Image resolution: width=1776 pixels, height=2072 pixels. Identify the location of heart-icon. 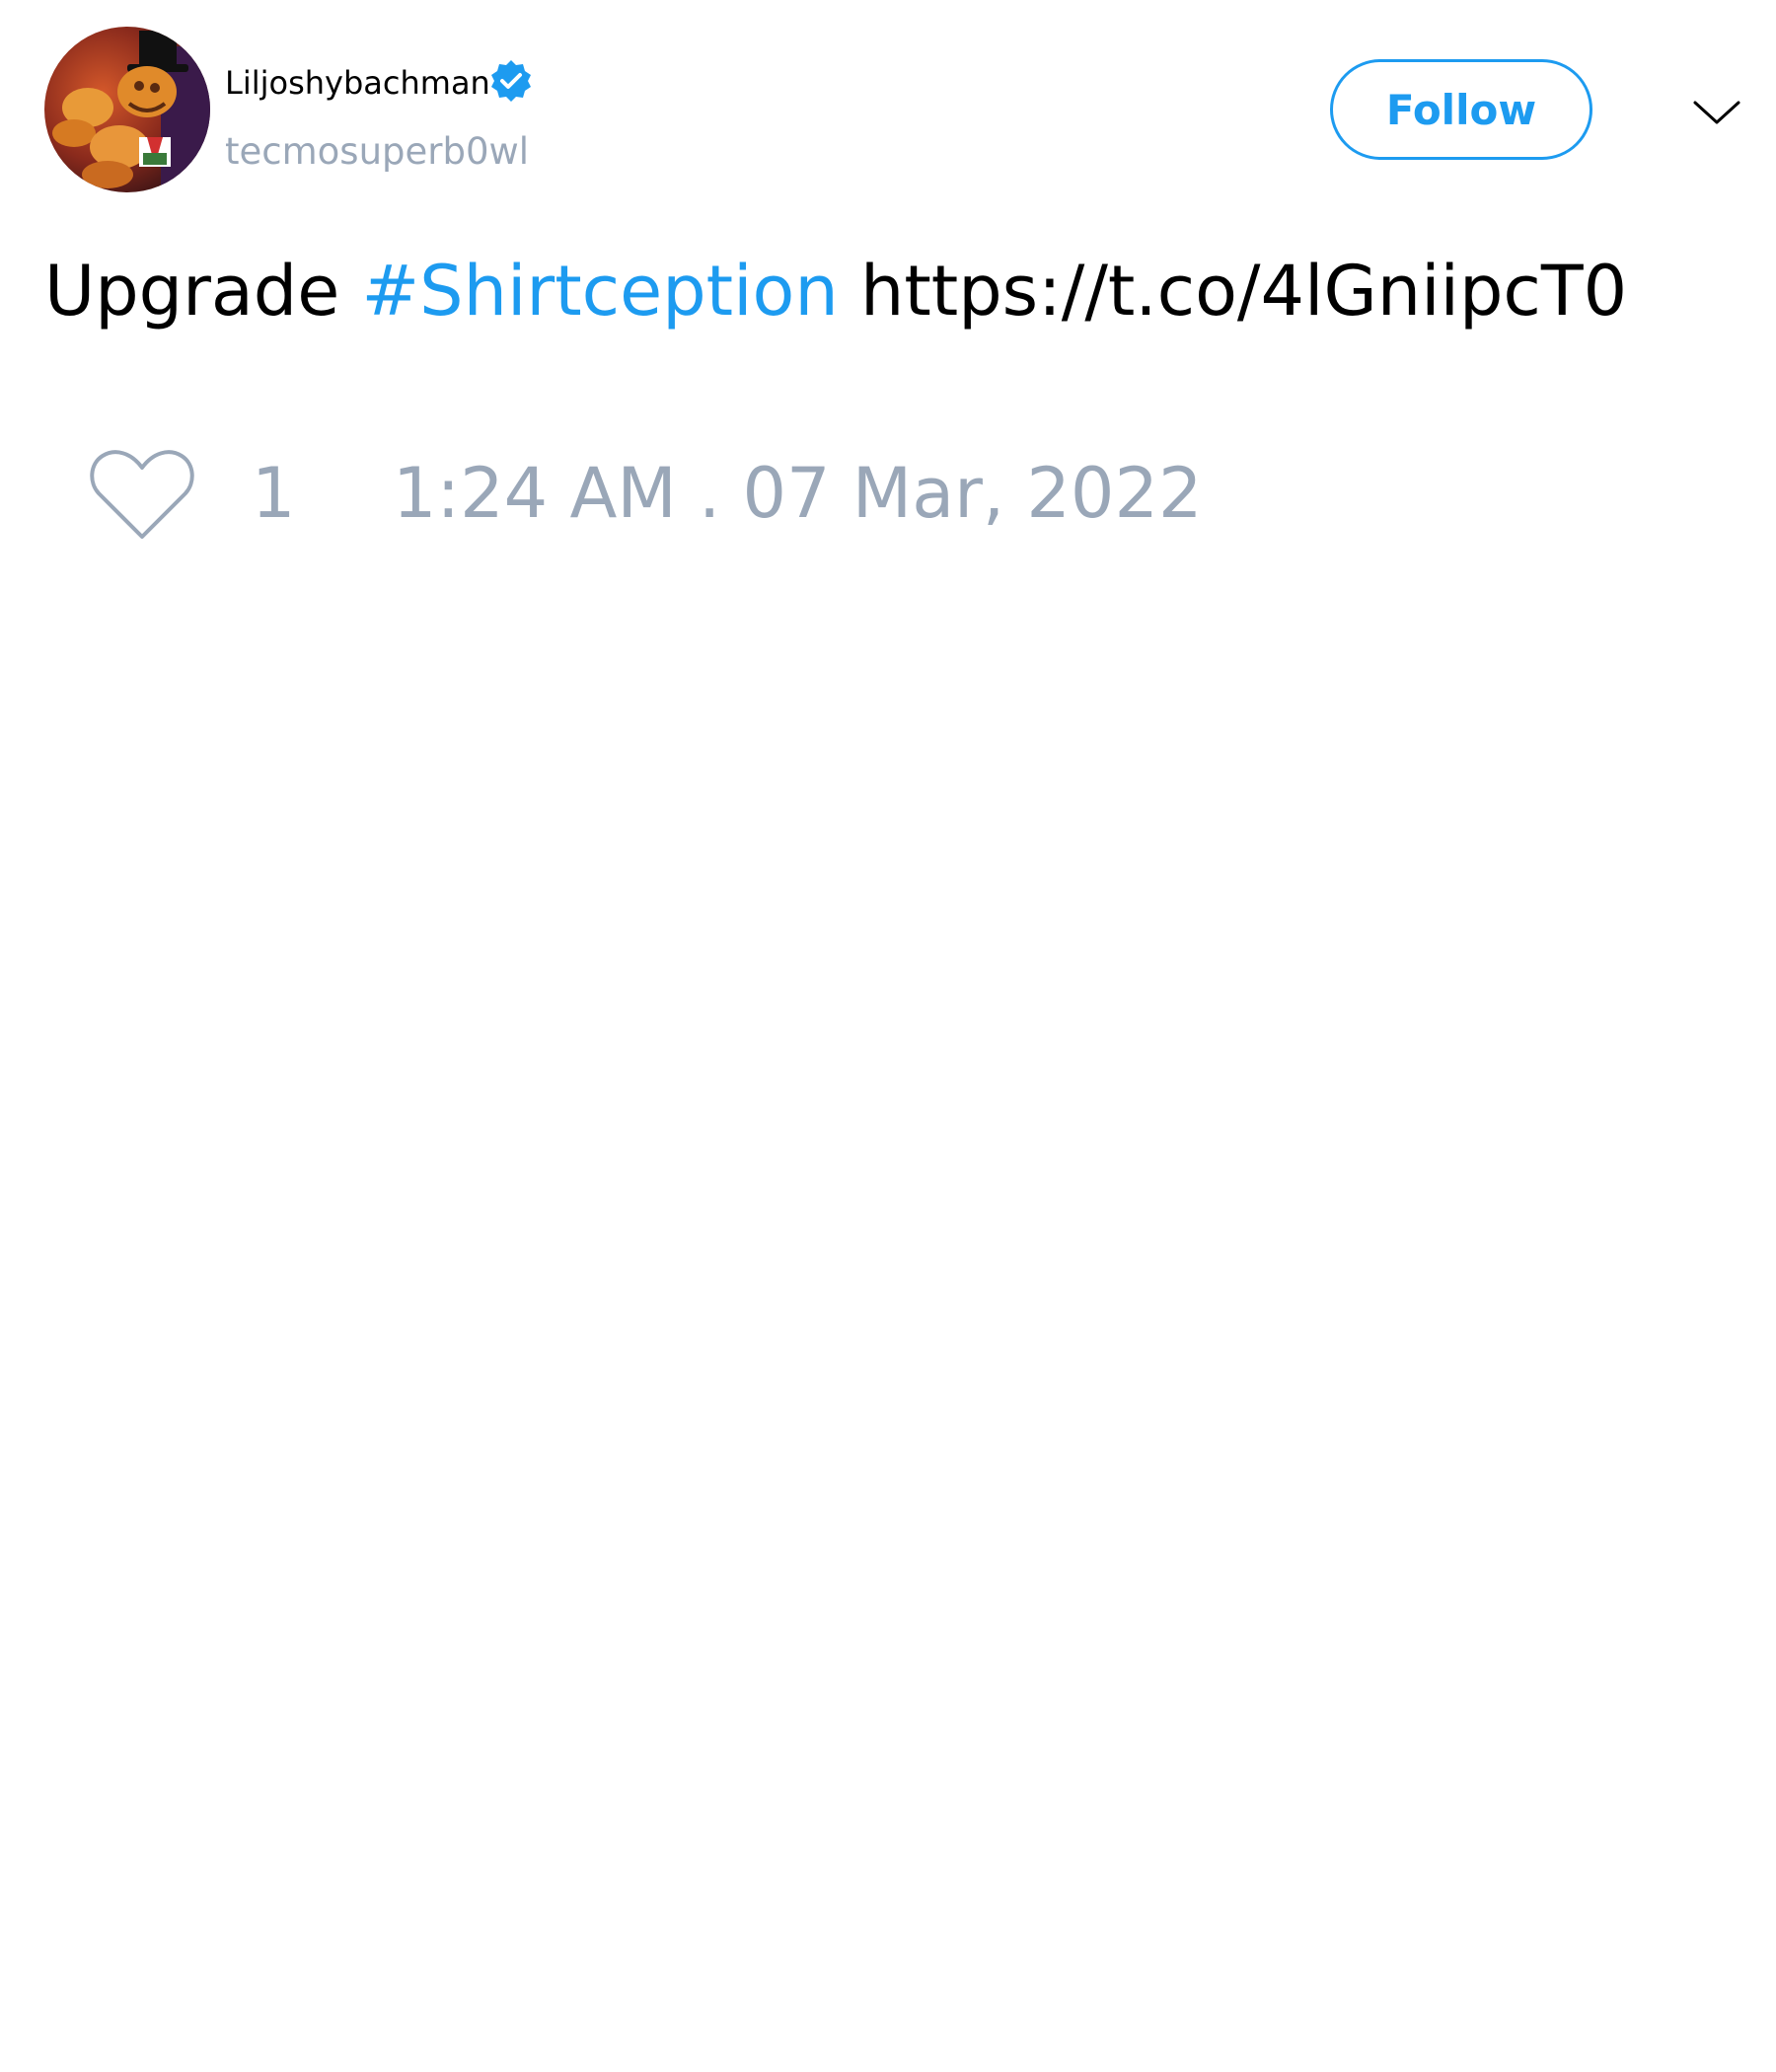
(142, 495).